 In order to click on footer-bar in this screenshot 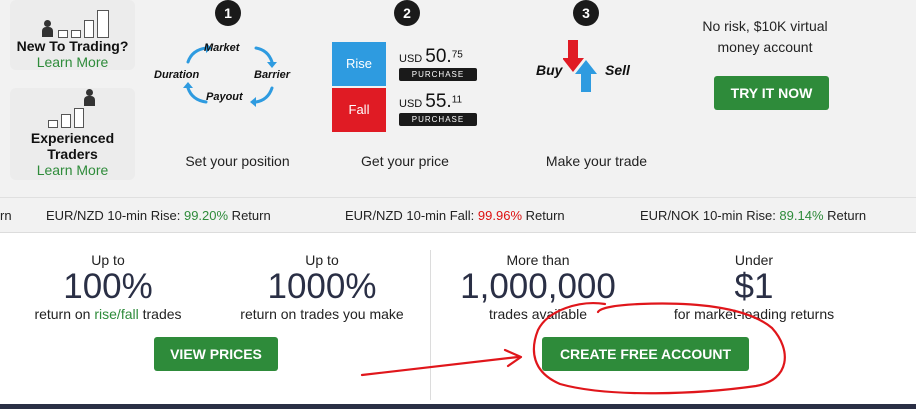, I will do `click(458, 406)`.